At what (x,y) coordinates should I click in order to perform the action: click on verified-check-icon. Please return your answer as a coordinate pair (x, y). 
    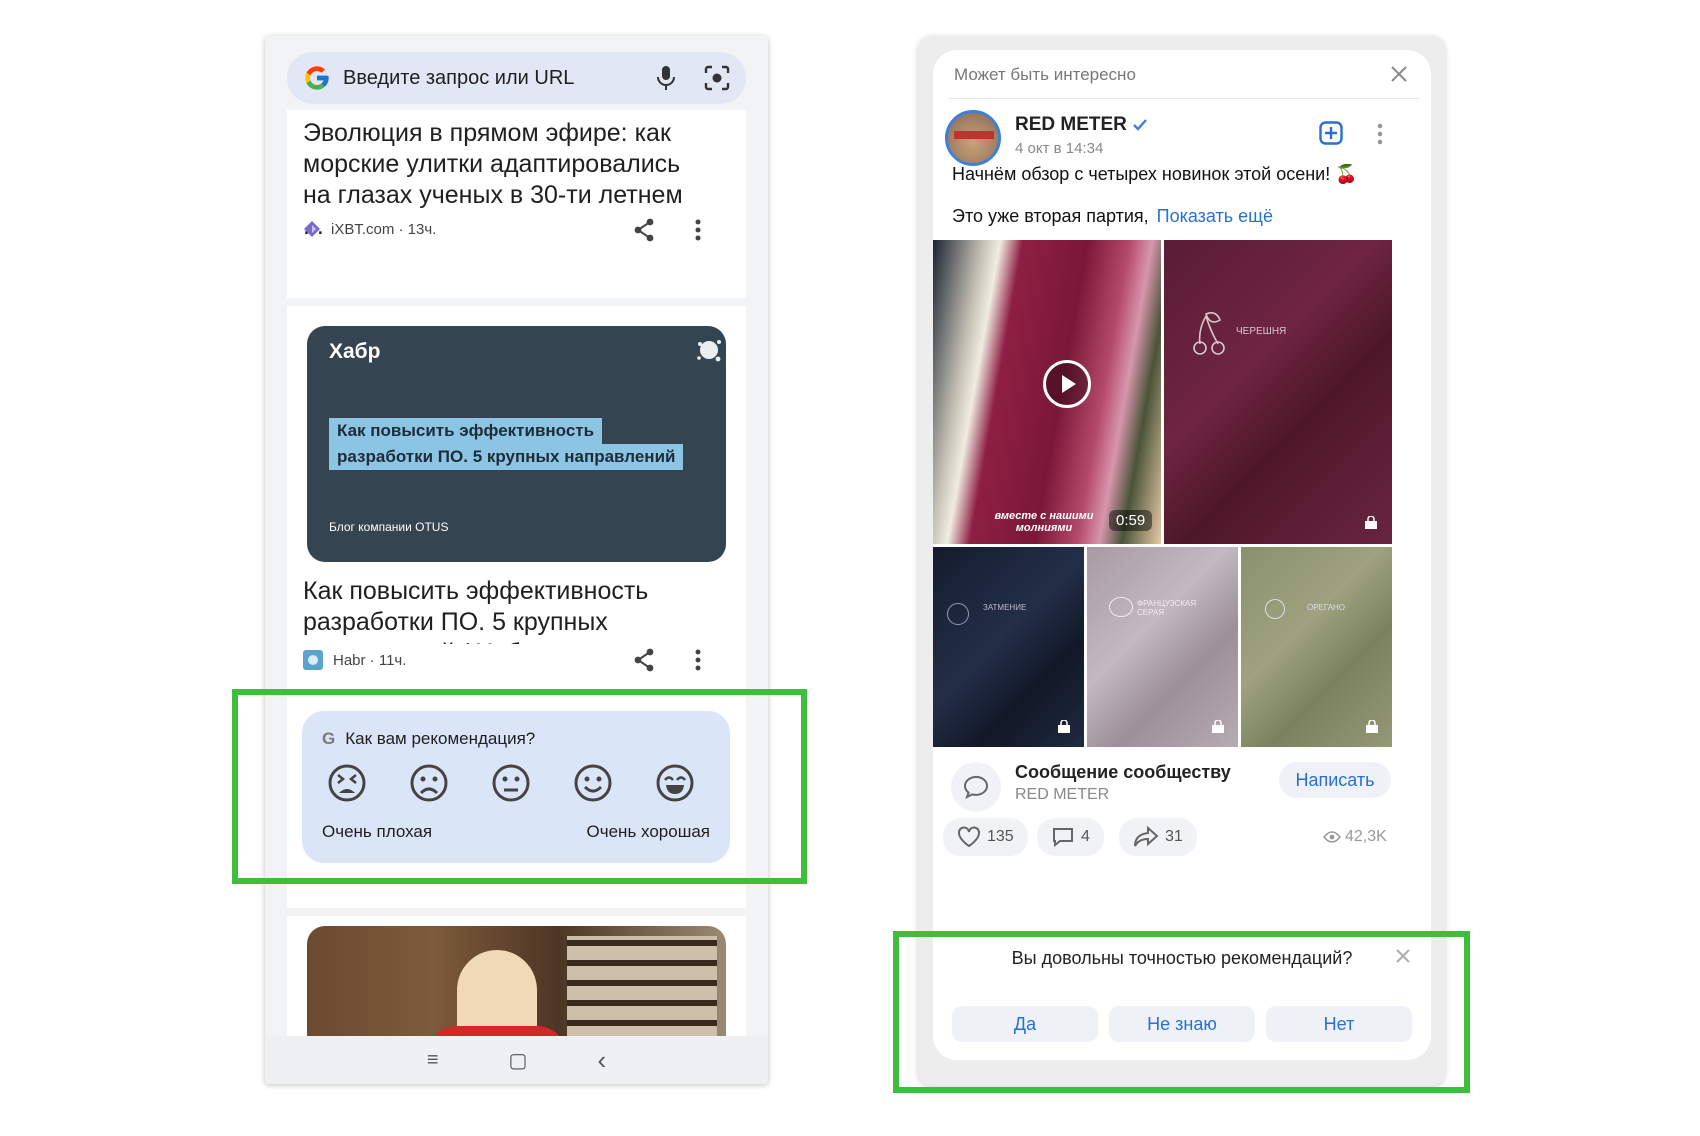
    Looking at the image, I should click on (1140, 125).